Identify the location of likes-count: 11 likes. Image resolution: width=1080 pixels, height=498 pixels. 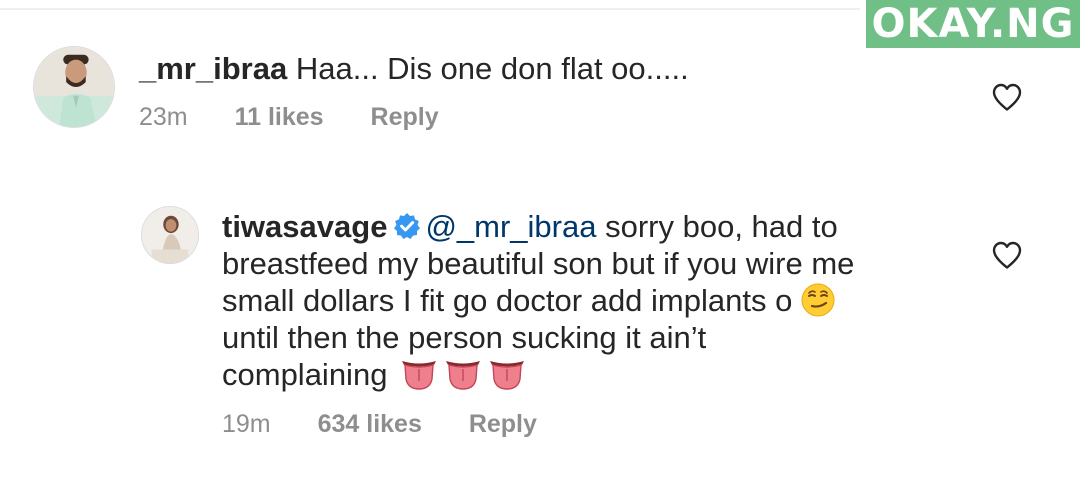
(279, 117).